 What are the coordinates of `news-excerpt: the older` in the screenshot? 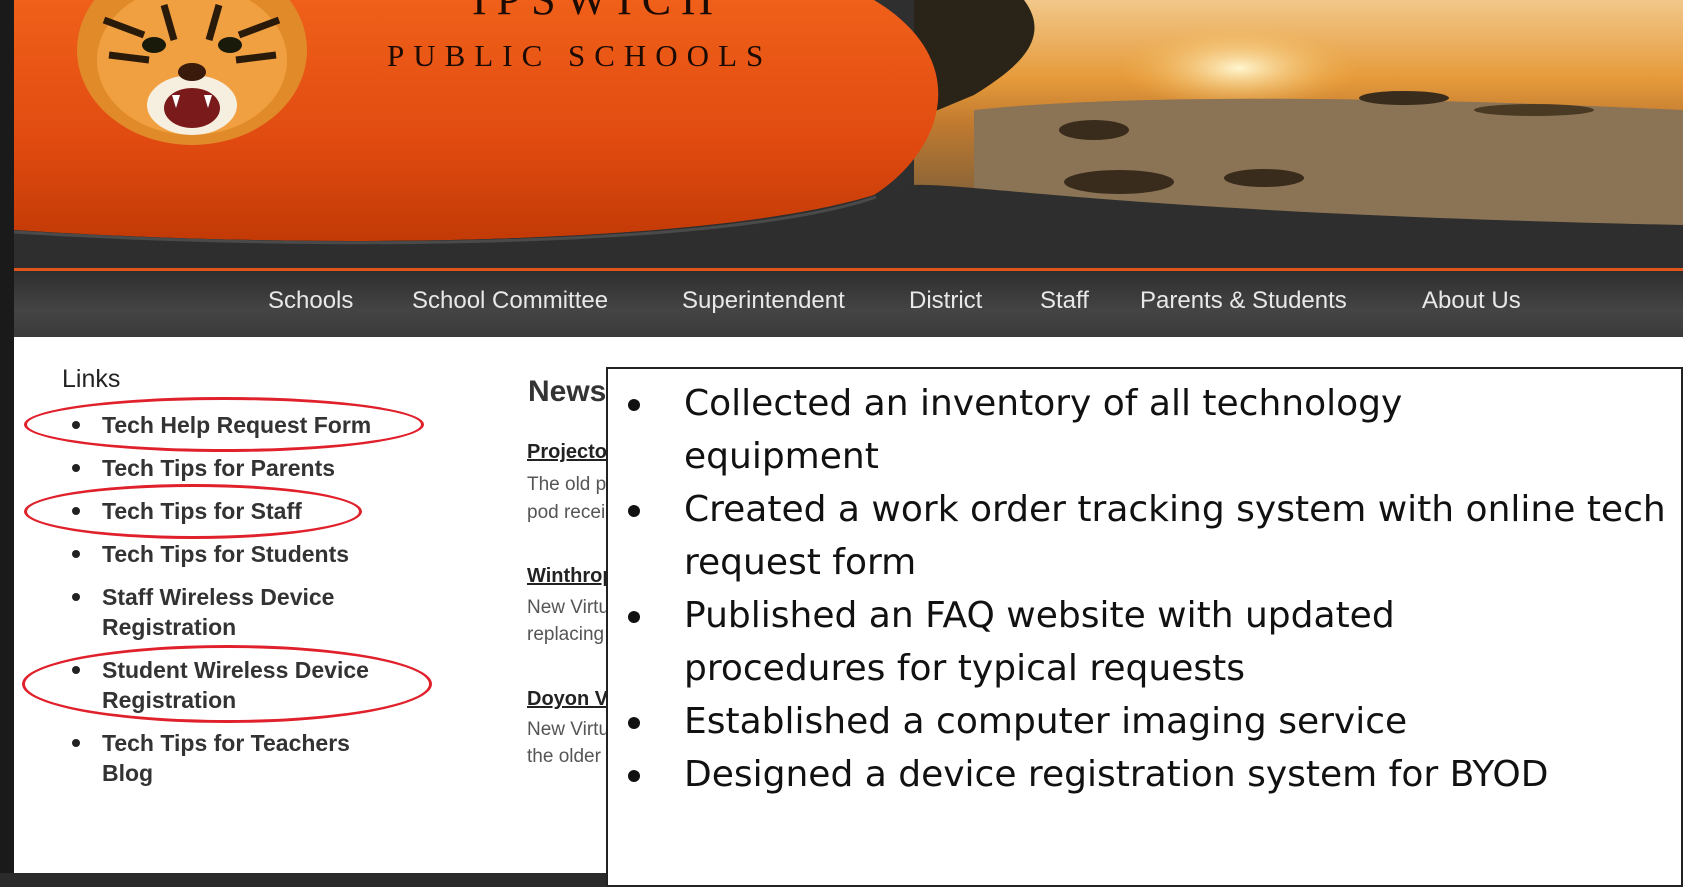 It's located at (564, 756).